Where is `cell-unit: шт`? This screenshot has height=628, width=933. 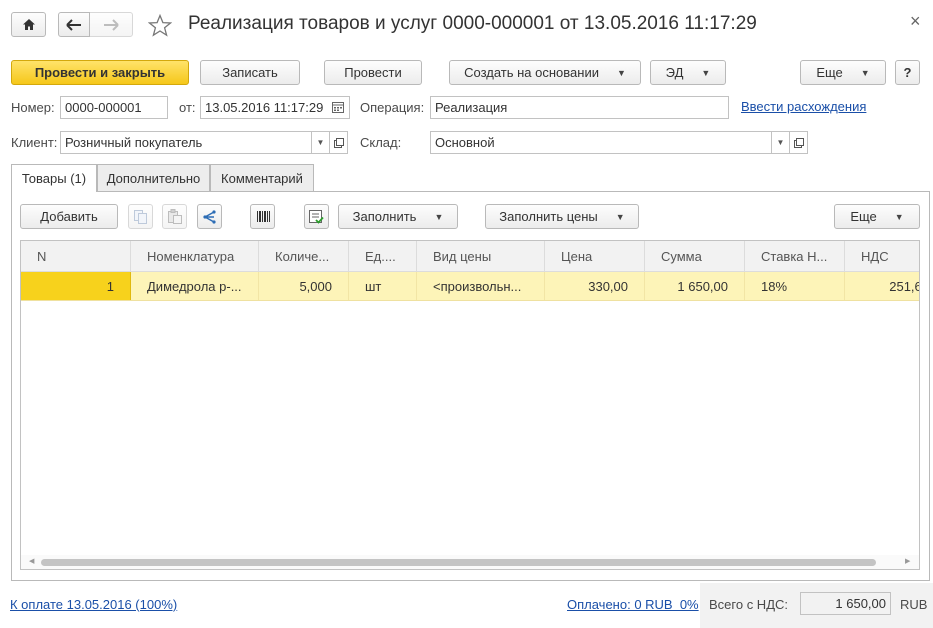 cell-unit: шт is located at coordinates (383, 286).